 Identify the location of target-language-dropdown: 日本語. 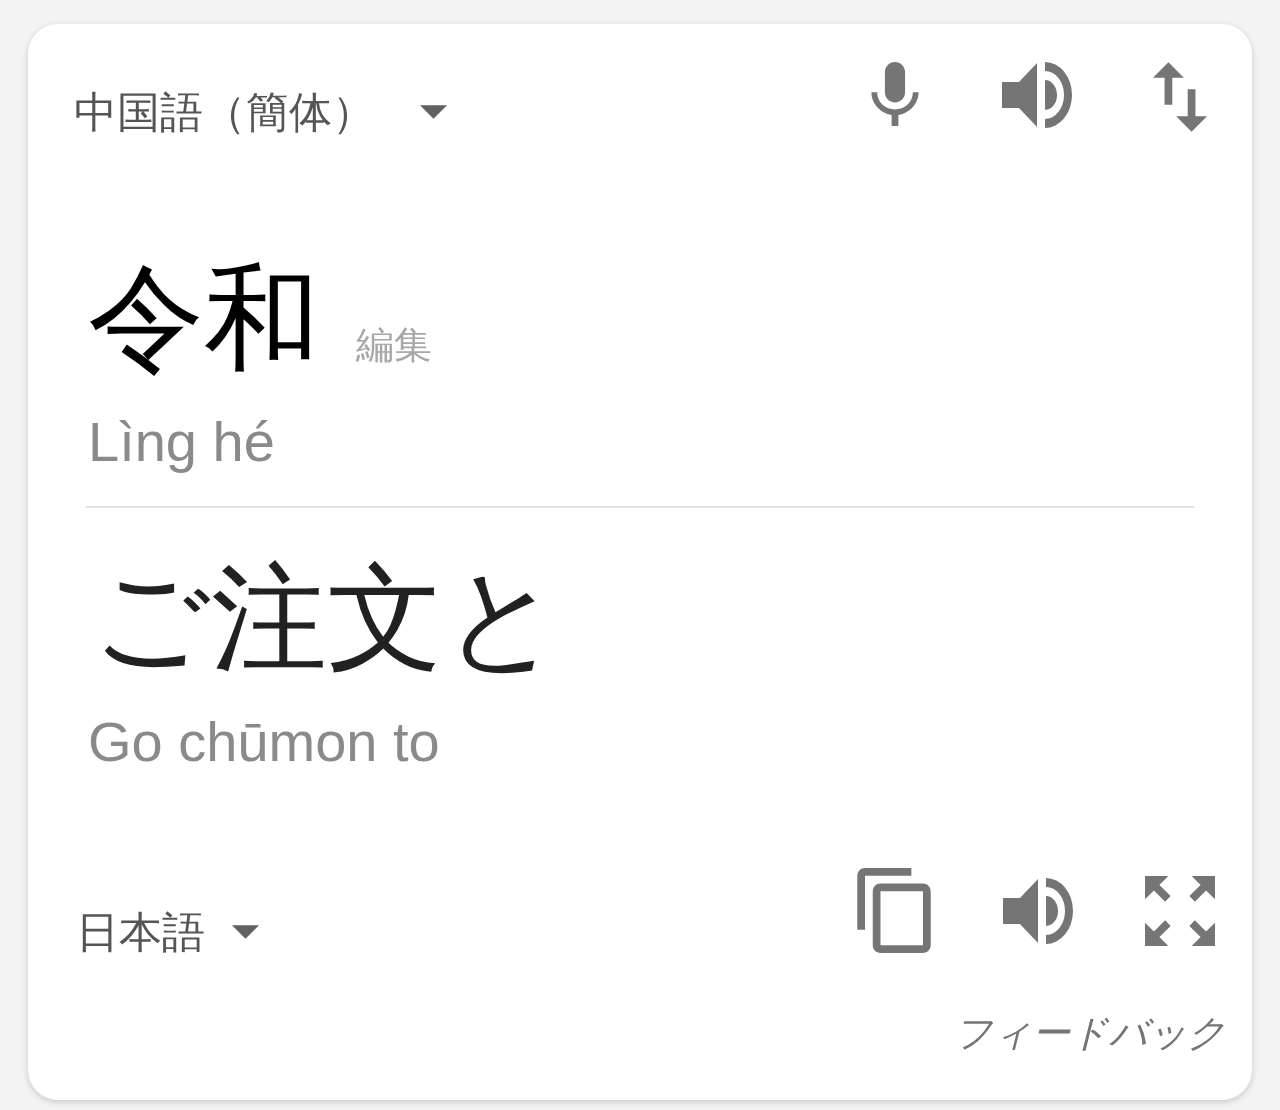
(167, 932).